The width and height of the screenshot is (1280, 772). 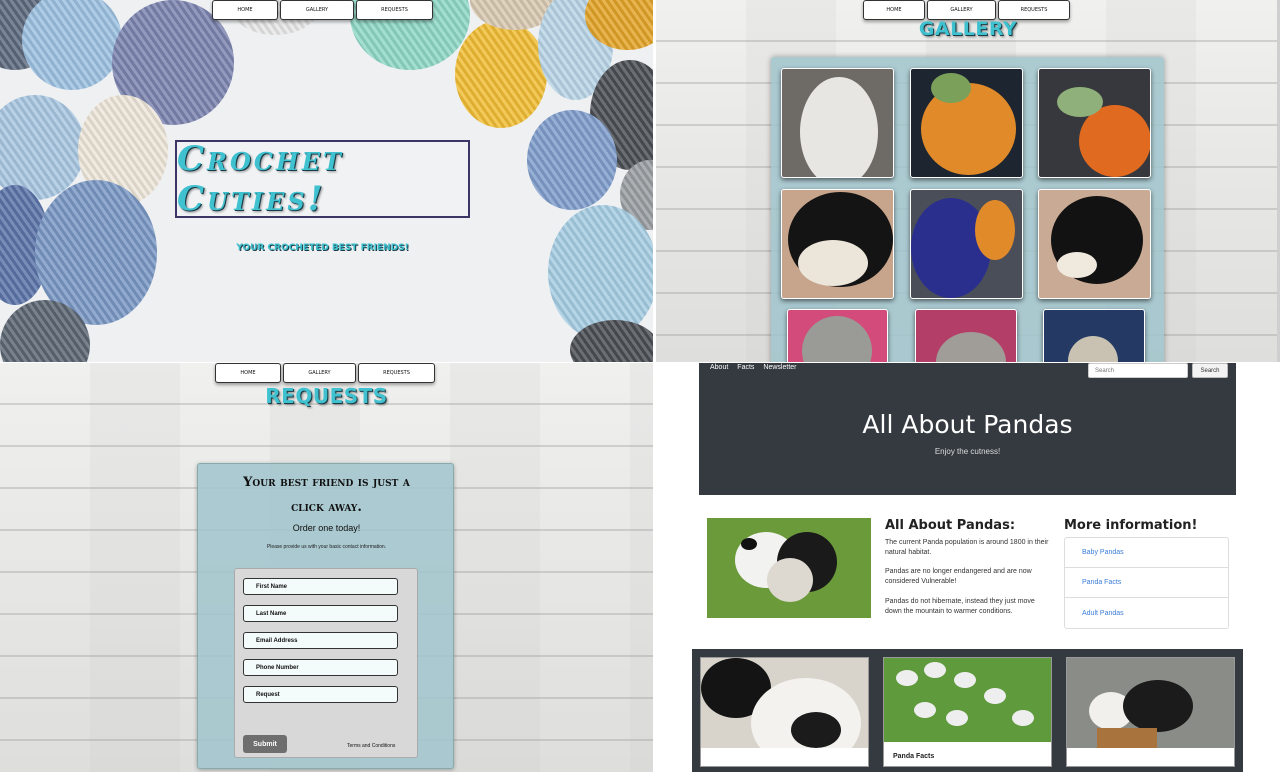 What do you see at coordinates (967, 451) in the screenshot?
I see `page-subtitle: Enjoy the cutness!` at bounding box center [967, 451].